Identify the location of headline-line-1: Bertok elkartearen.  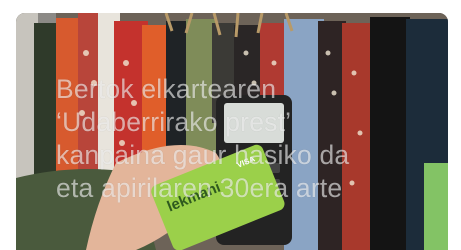
(166, 89).